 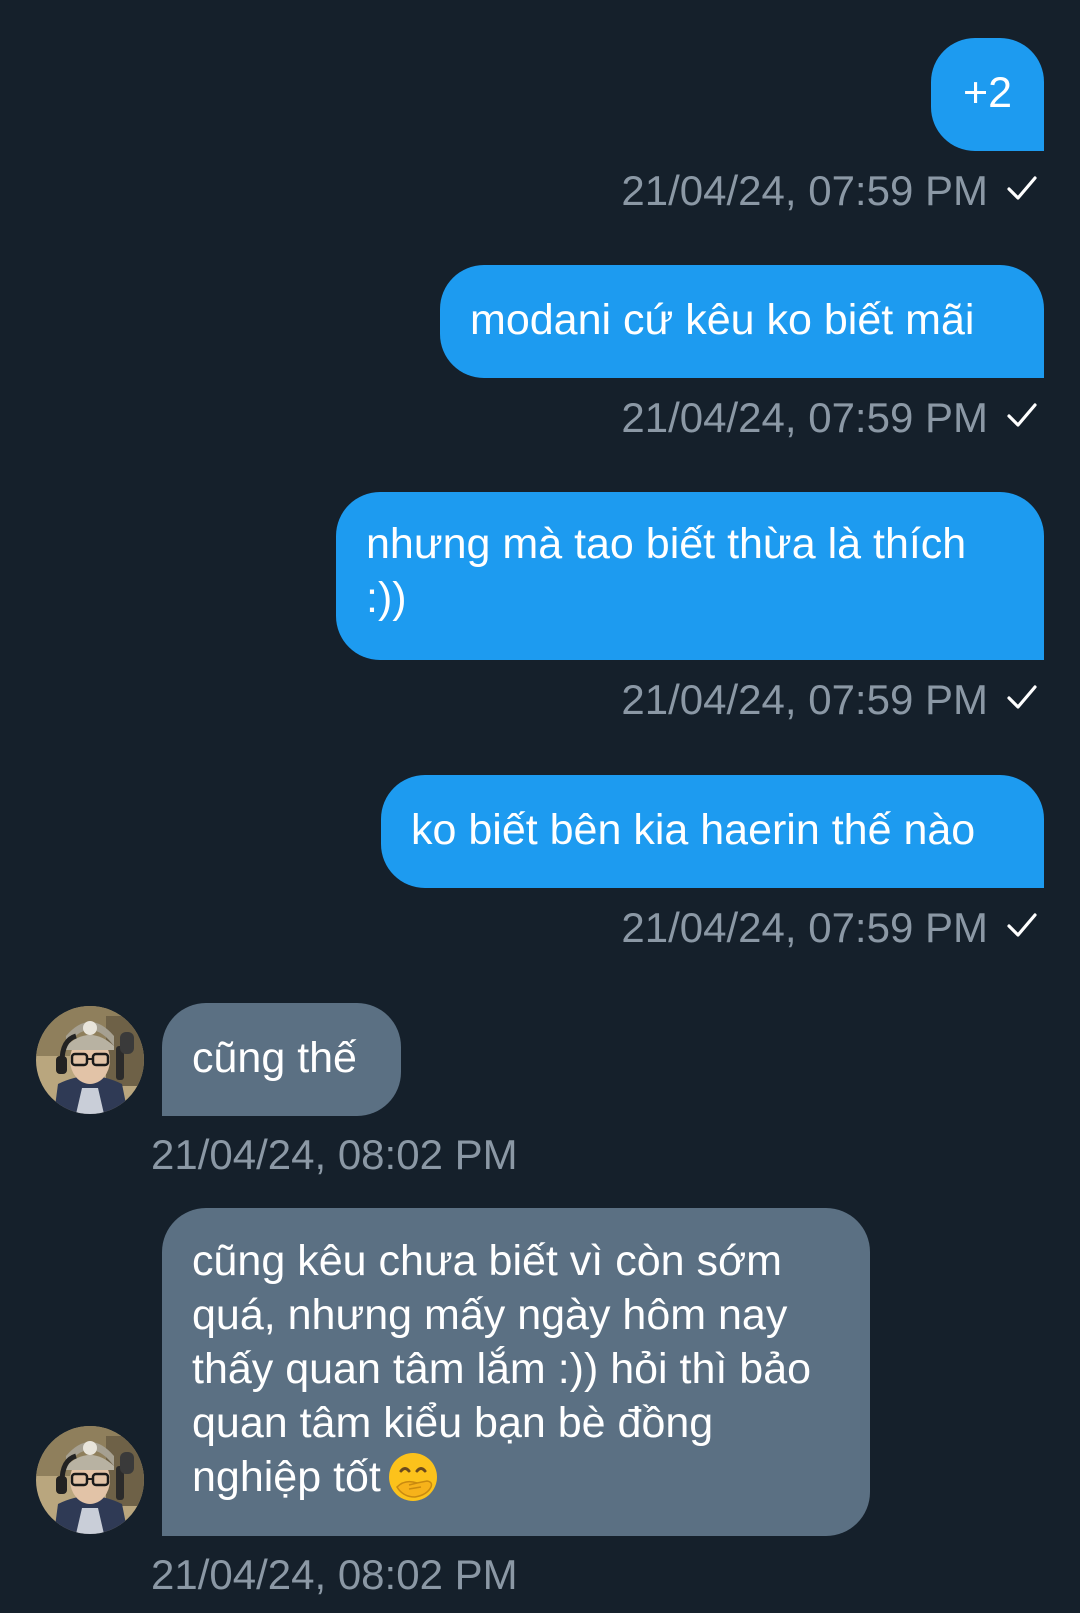 I want to click on incoming-message-bubble: cũng thế, so click(x=281, y=1059).